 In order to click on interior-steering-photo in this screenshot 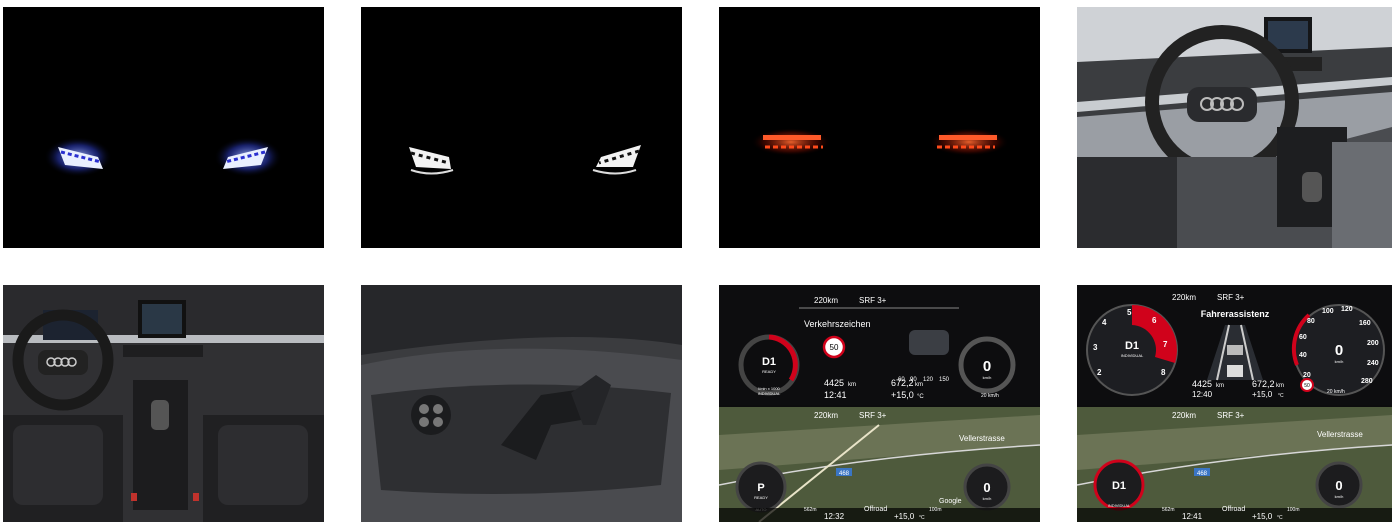, I will do `click(1234, 127)`.